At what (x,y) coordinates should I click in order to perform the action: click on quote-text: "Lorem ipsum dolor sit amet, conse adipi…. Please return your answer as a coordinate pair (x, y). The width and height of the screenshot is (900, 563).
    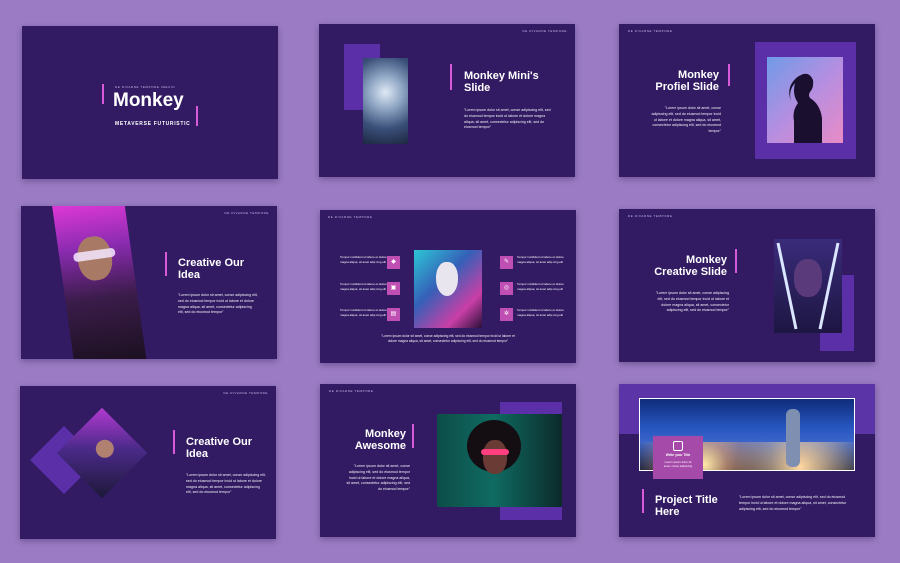
    Looking at the image, I should click on (448, 339).